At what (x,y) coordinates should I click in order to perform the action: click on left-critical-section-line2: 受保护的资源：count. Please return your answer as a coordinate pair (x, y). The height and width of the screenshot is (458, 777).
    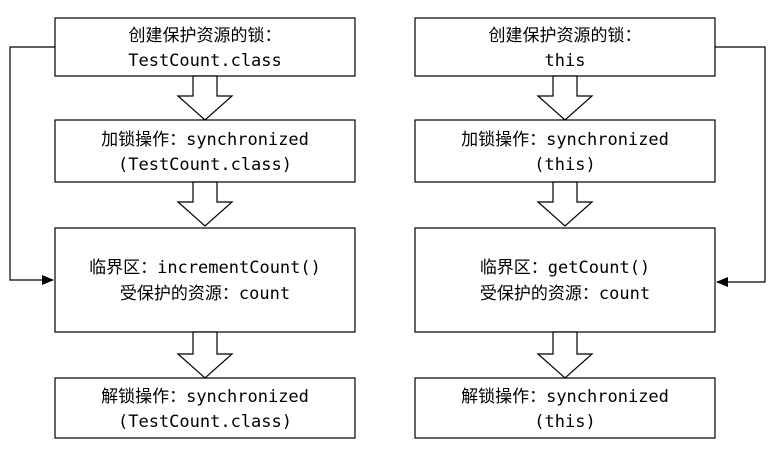
    Looking at the image, I should click on (205, 294).